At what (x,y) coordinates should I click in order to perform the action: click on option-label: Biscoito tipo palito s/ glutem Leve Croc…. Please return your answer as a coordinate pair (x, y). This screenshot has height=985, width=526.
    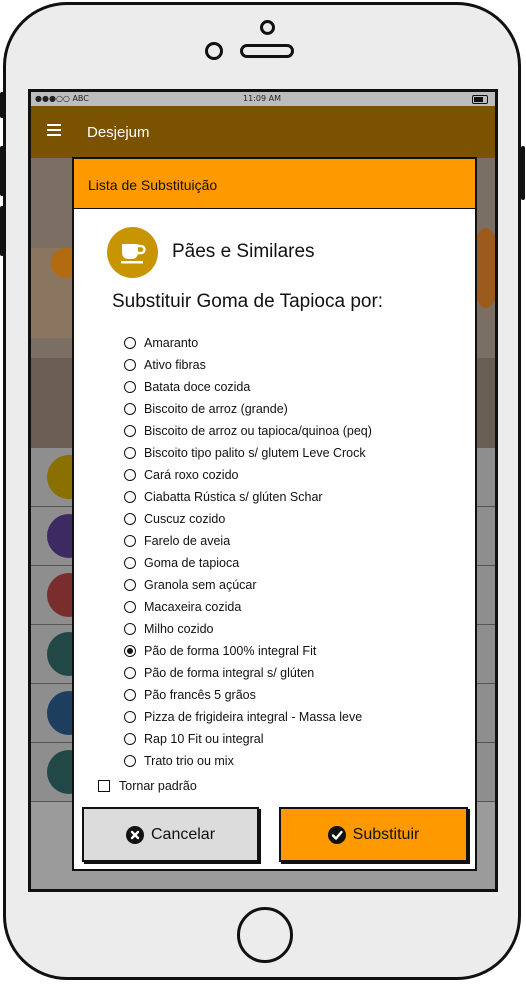
    Looking at the image, I should click on (255, 453).